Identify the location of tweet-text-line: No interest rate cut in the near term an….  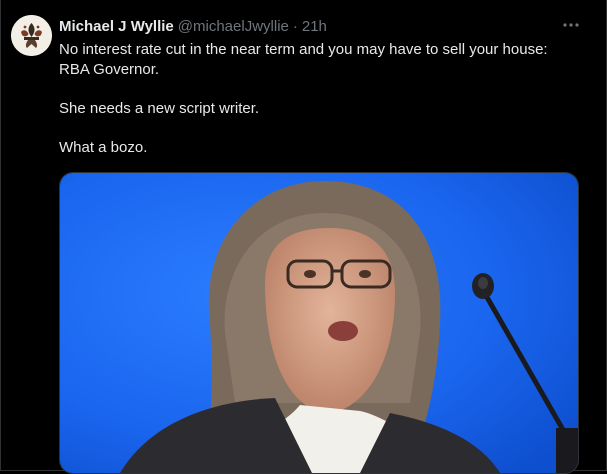
(303, 49).